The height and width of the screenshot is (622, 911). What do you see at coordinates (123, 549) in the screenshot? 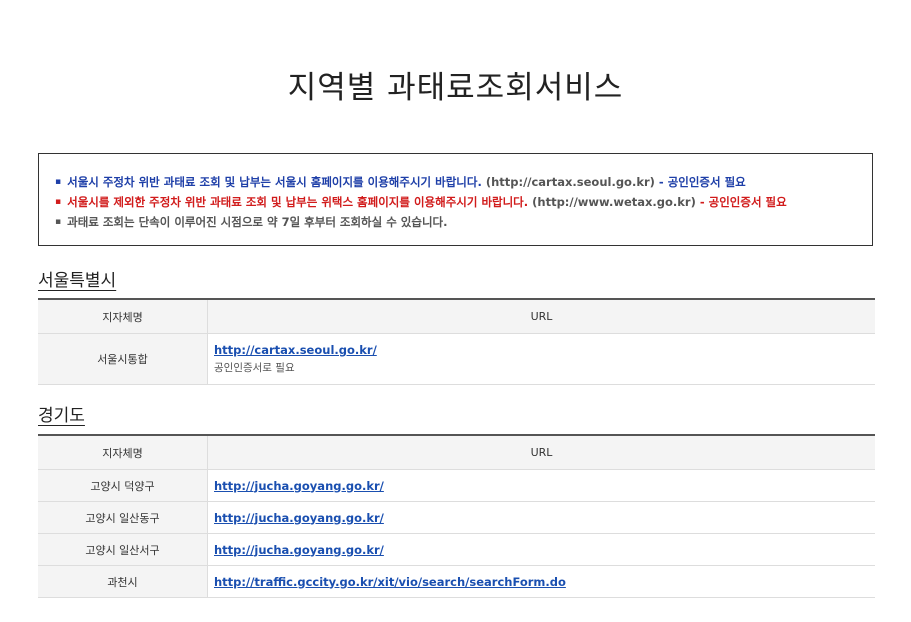
I see `region-name: 고양시 일산서구` at bounding box center [123, 549].